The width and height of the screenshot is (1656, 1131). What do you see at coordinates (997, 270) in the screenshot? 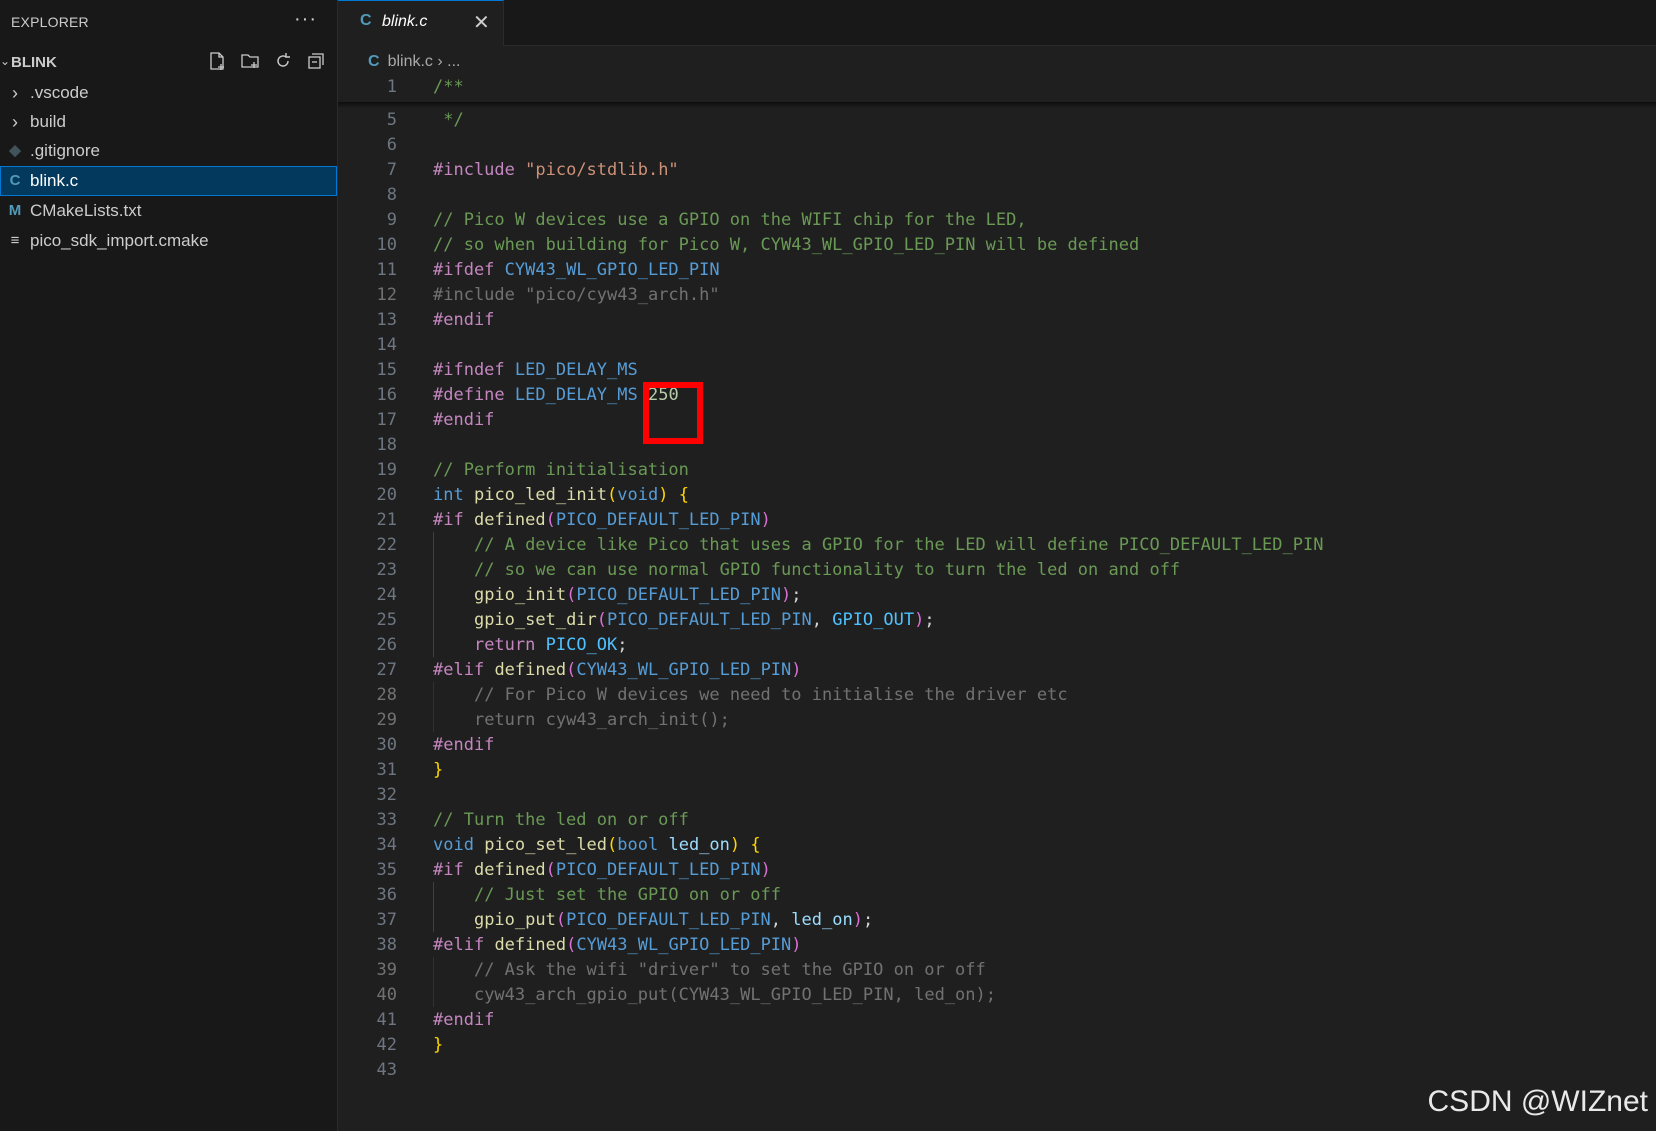
I see `code-line: 11 #ifdef CYW43_WL_GPIO_LED_PIN` at bounding box center [997, 270].